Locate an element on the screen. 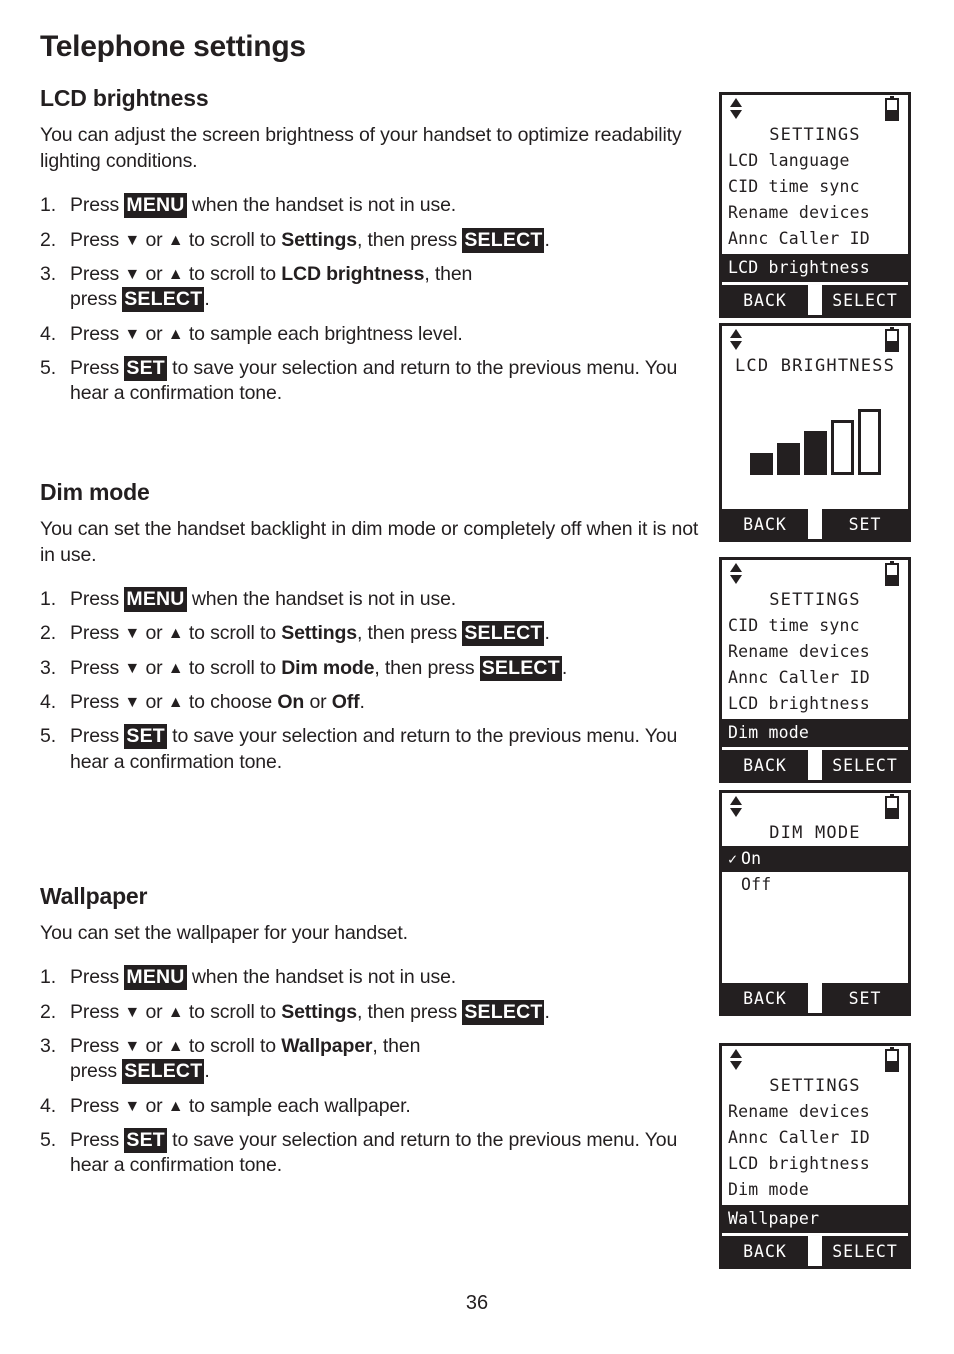 Image resolution: width=954 pixels, height=1354 pixels. key-label: SET is located at coordinates (145, 368).